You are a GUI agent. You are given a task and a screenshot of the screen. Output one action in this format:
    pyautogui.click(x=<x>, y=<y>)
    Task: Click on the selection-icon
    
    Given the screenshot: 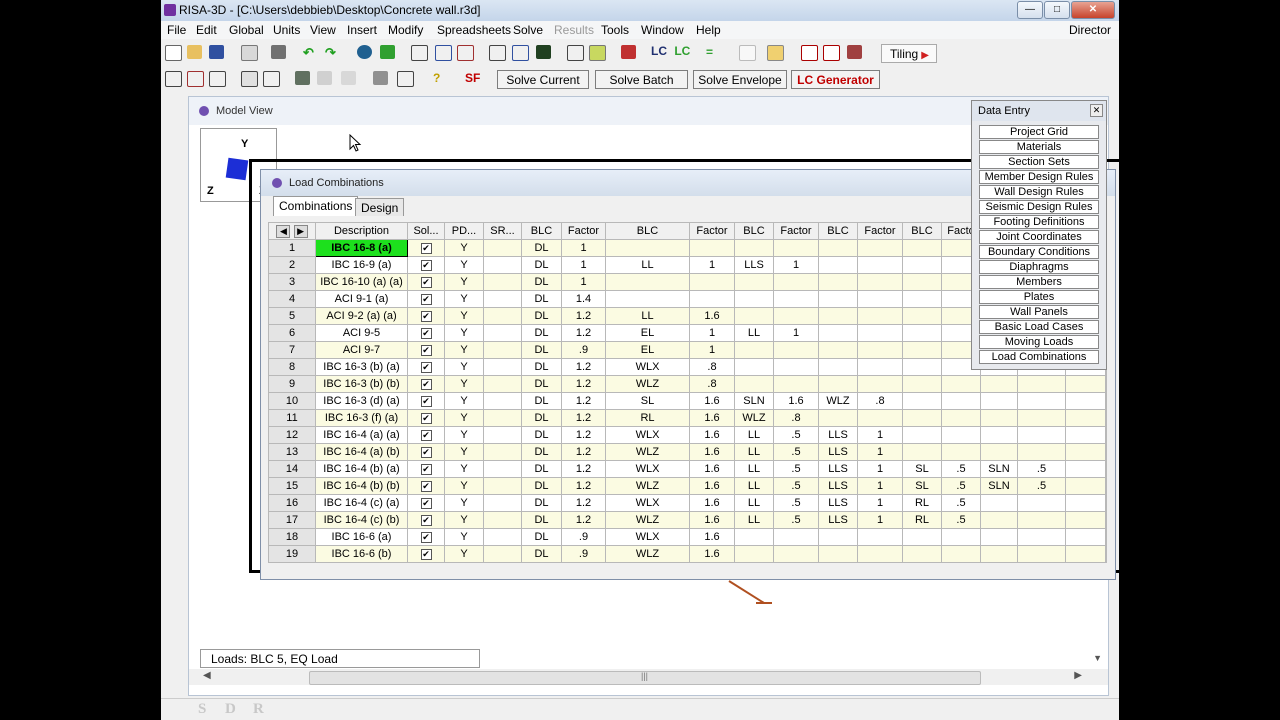 What is the action you would take?
    pyautogui.click(x=302, y=78)
    